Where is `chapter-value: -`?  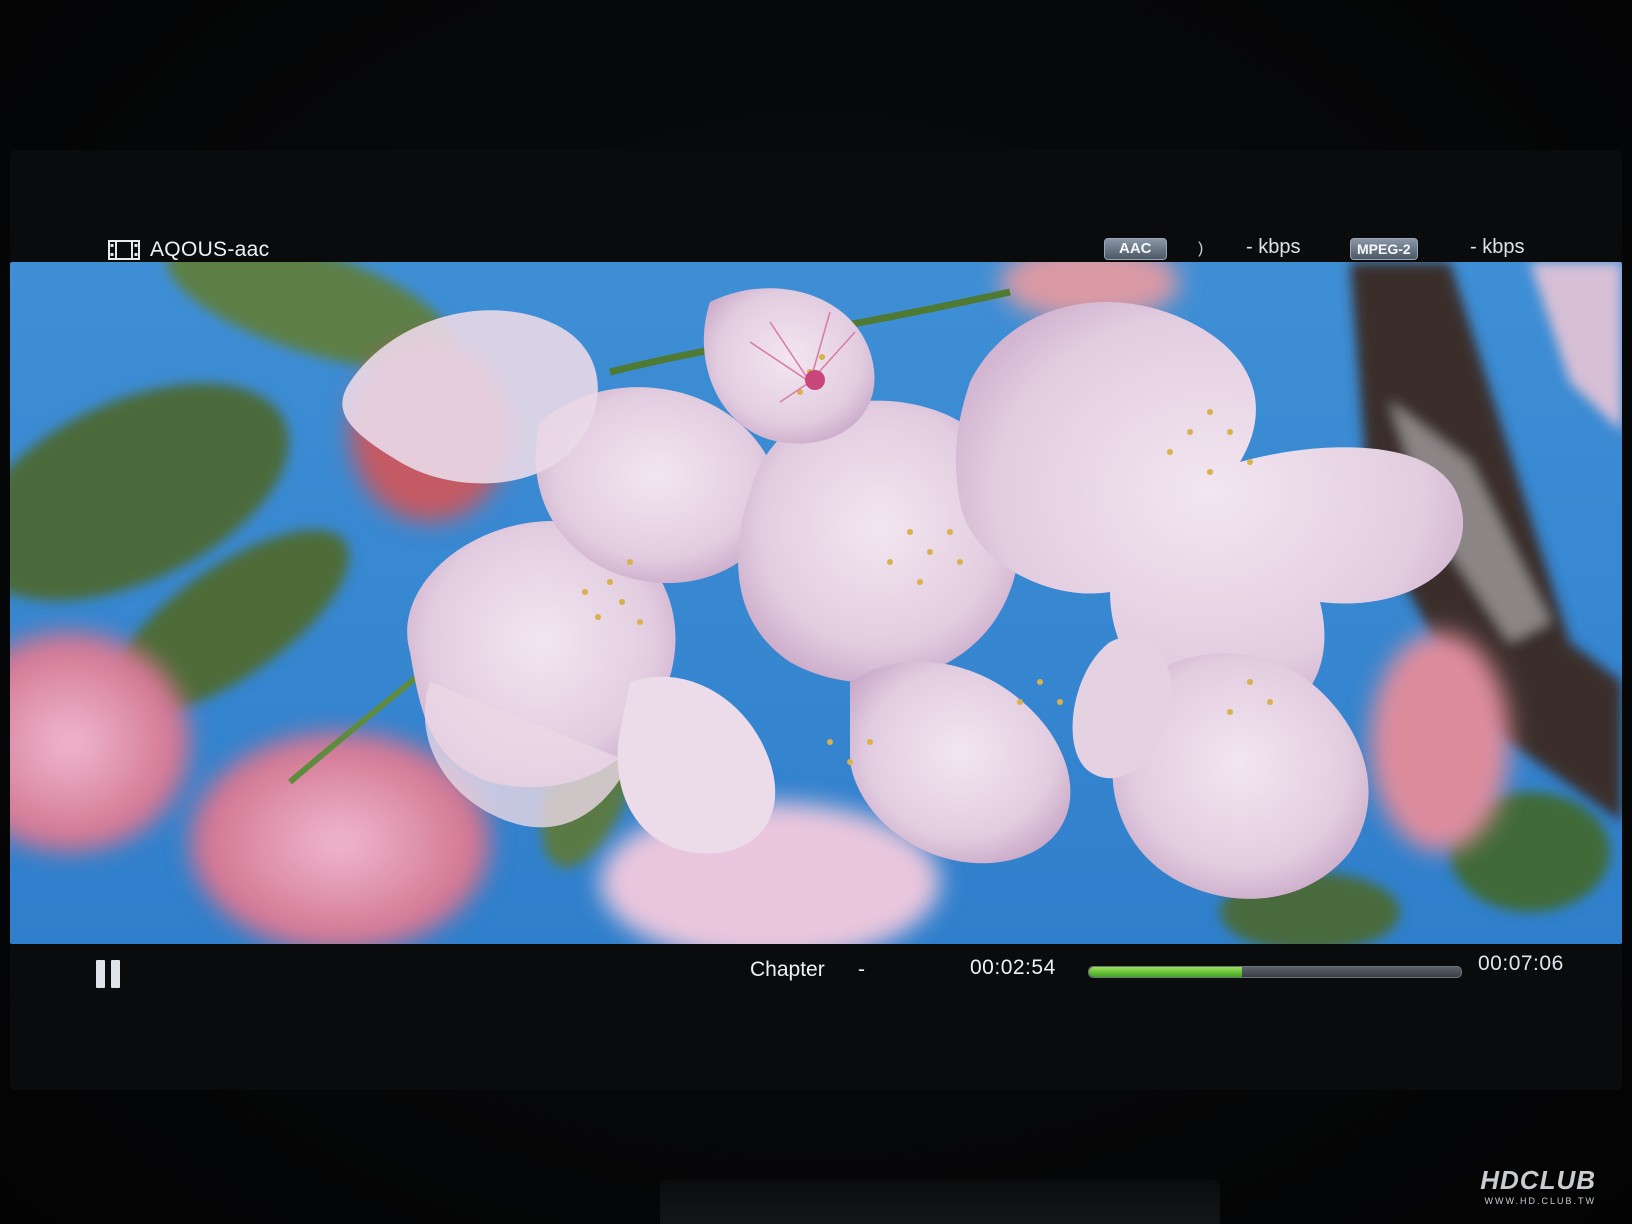 chapter-value: - is located at coordinates (861, 969).